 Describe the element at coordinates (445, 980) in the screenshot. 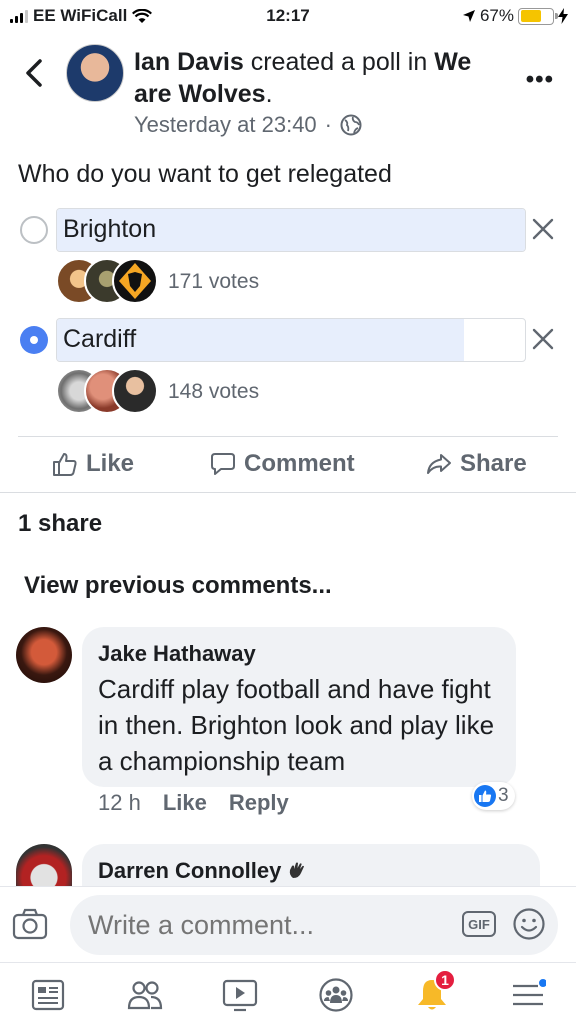

I see `notification-badge: 1` at that location.